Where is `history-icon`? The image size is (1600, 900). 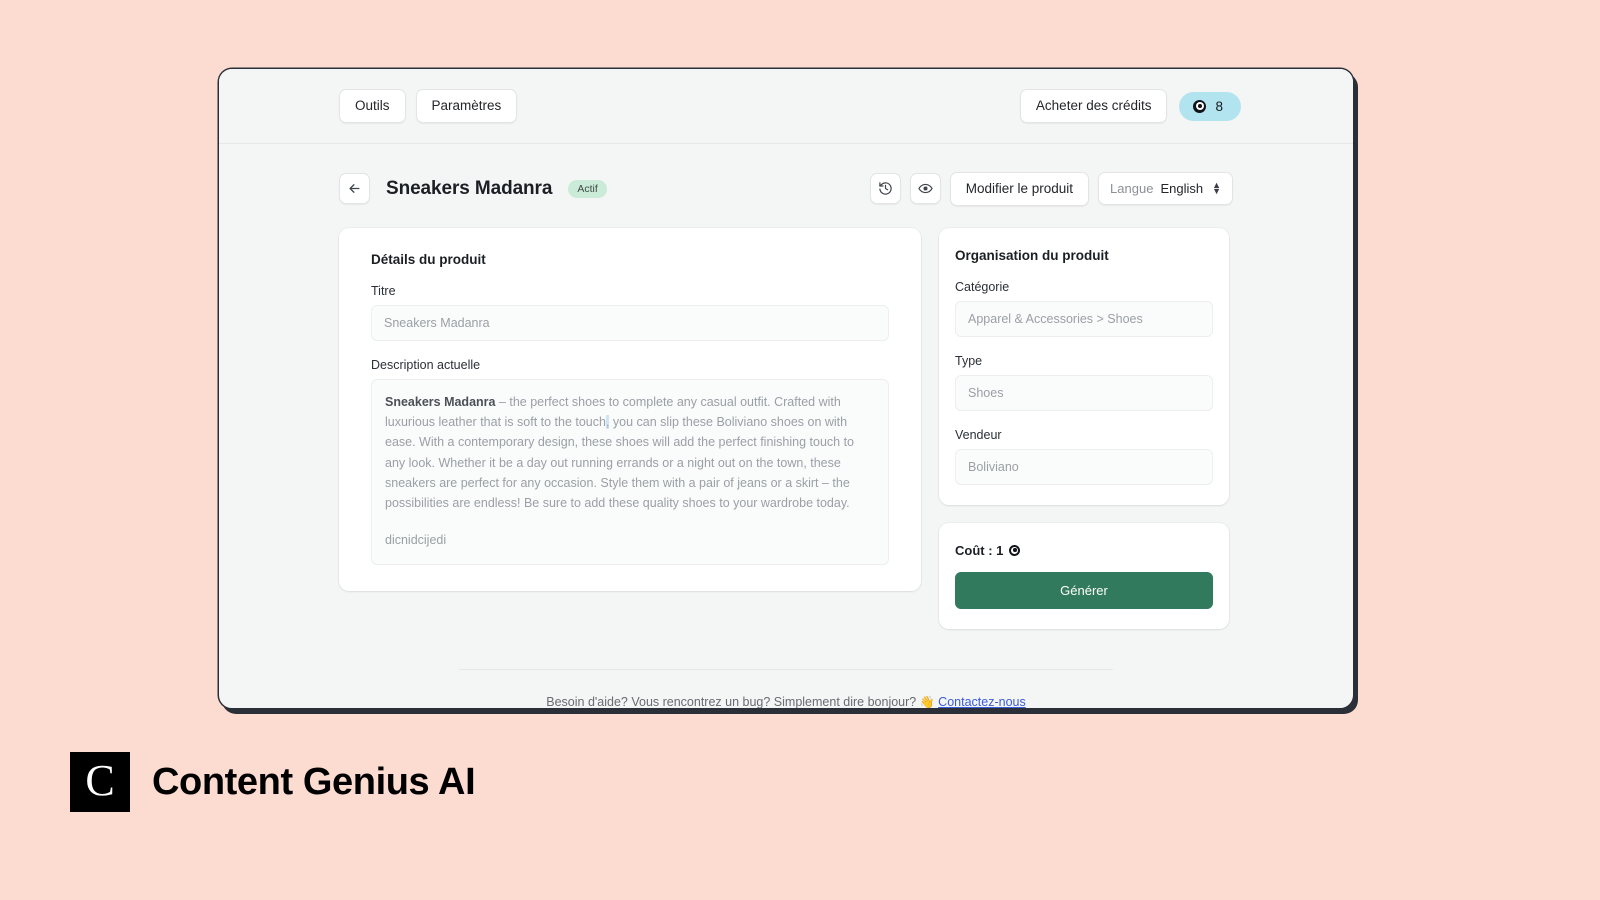 history-icon is located at coordinates (885, 188).